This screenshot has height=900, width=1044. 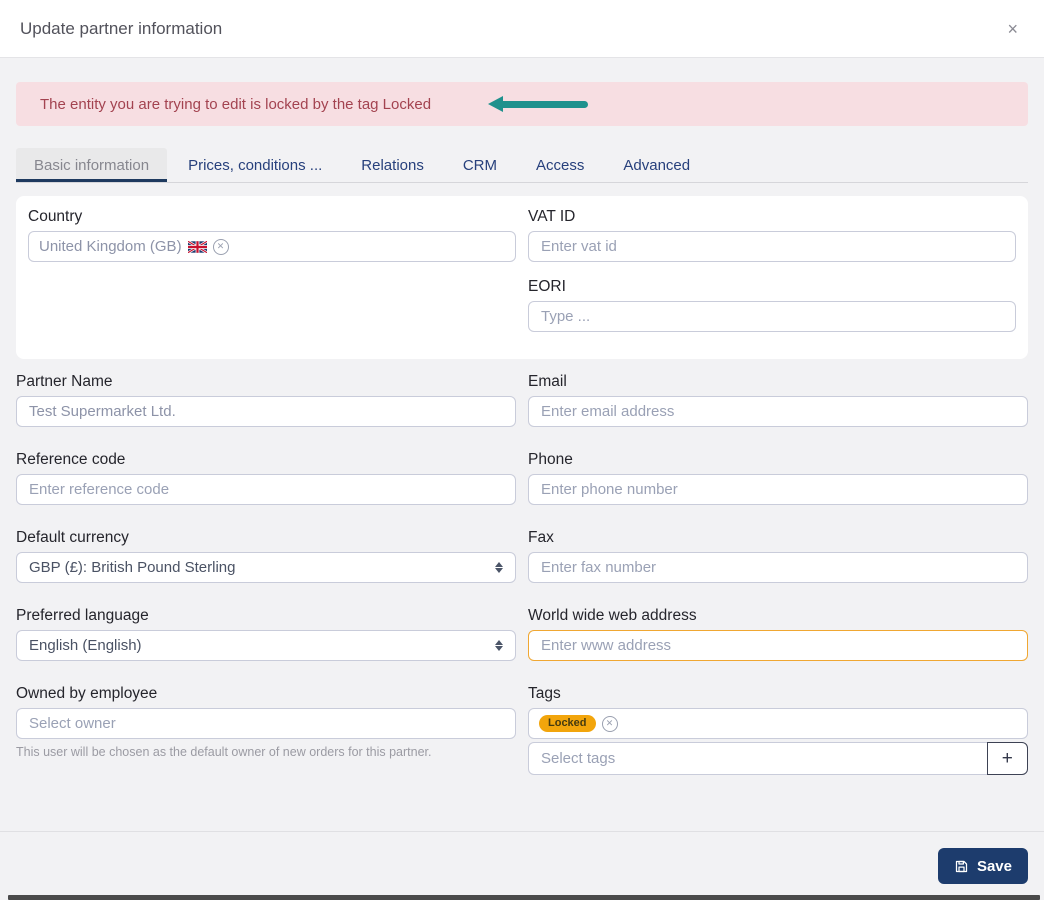 What do you see at coordinates (541, 537) in the screenshot?
I see `fax-label: Fax` at bounding box center [541, 537].